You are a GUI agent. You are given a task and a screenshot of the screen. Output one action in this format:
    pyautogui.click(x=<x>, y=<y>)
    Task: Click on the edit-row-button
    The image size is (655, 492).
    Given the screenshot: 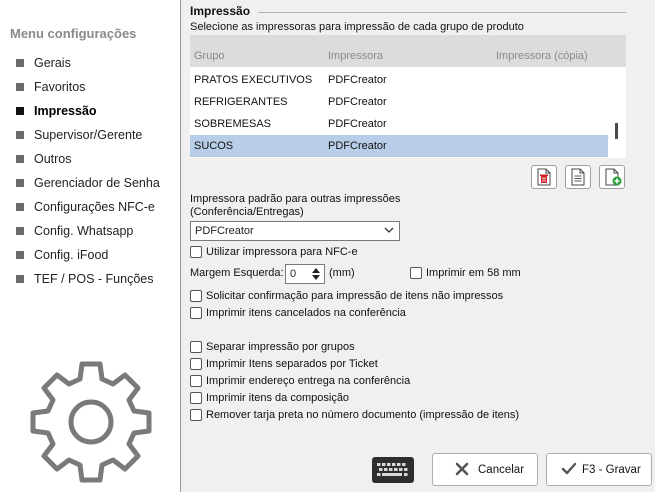 What is the action you would take?
    pyautogui.click(x=578, y=177)
    